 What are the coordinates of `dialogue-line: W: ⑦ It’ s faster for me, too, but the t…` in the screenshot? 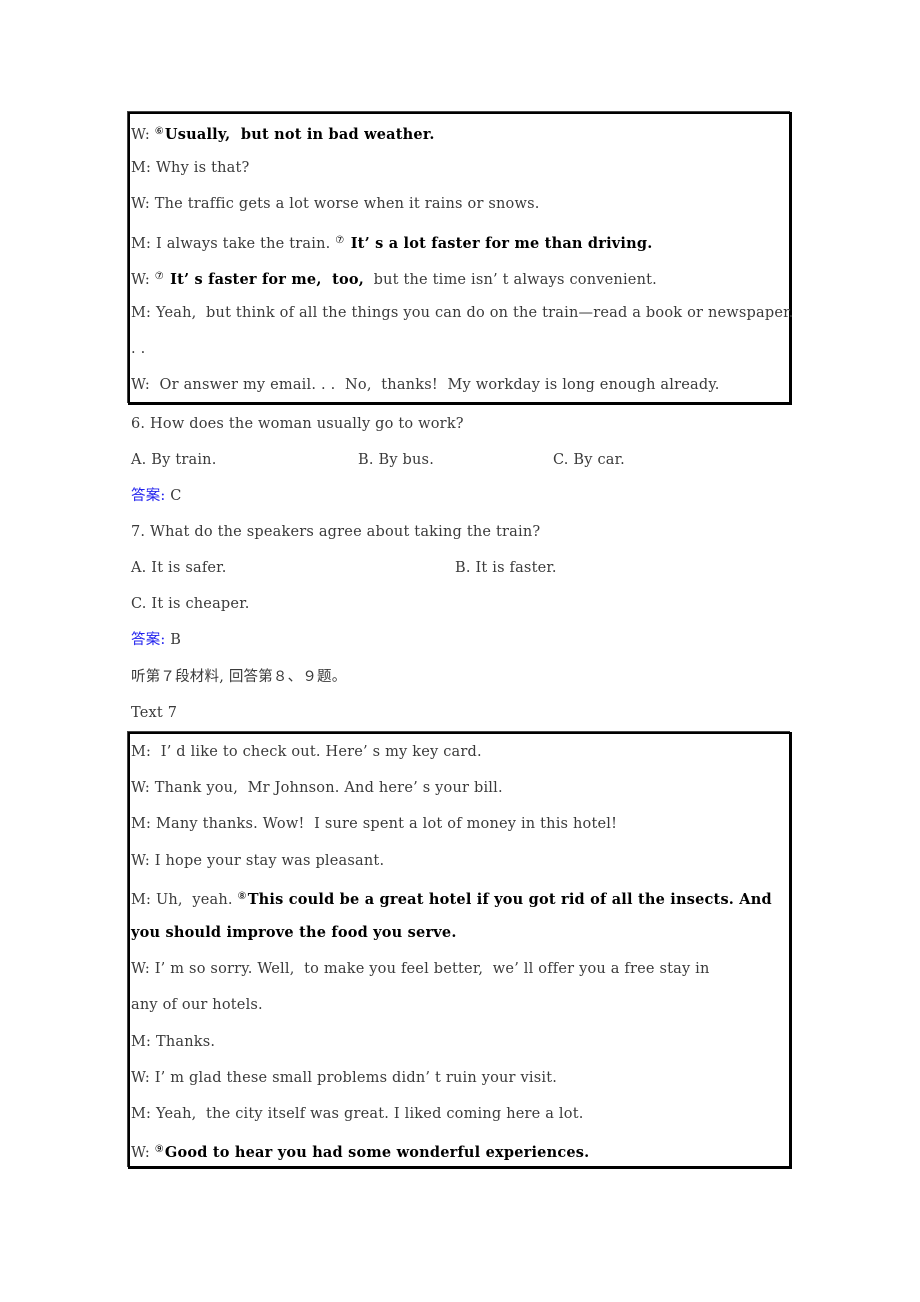 It's located at (394, 277).